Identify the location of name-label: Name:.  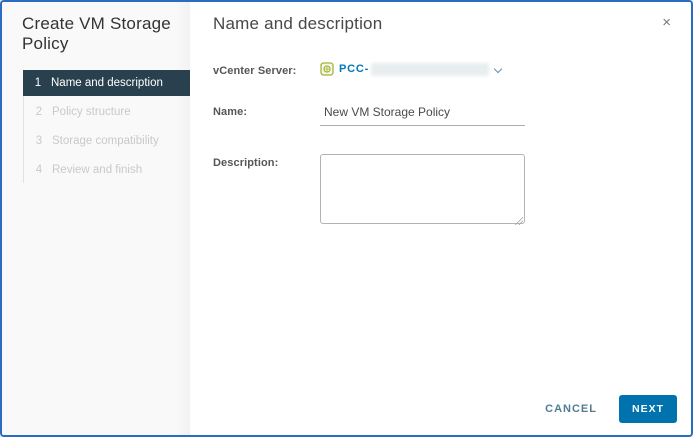
(230, 112).